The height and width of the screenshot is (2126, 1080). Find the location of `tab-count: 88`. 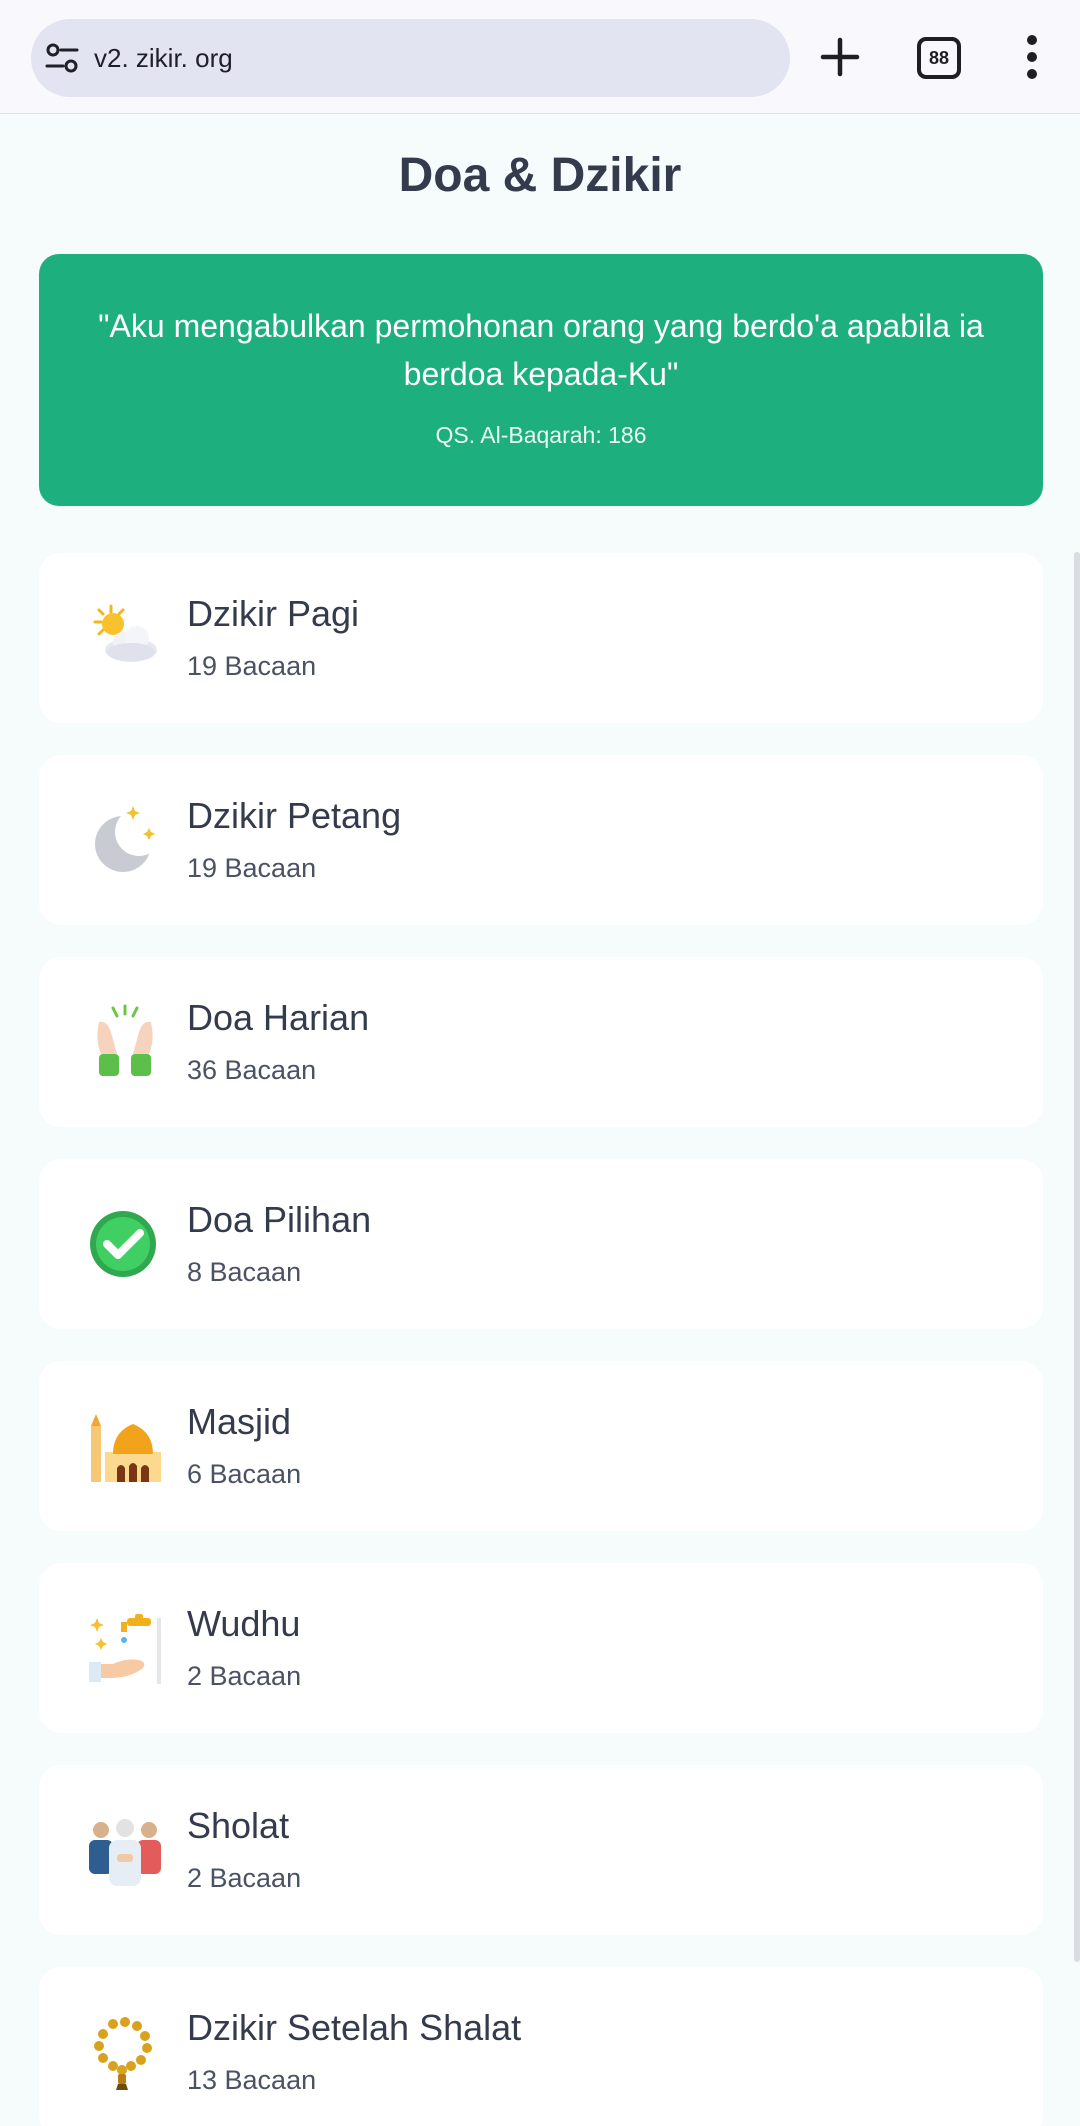

tab-count: 88 is located at coordinates (939, 58).